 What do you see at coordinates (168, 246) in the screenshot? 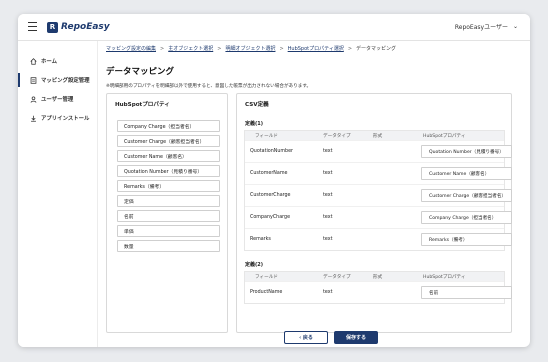
I see `property-chip: 数量` at bounding box center [168, 246].